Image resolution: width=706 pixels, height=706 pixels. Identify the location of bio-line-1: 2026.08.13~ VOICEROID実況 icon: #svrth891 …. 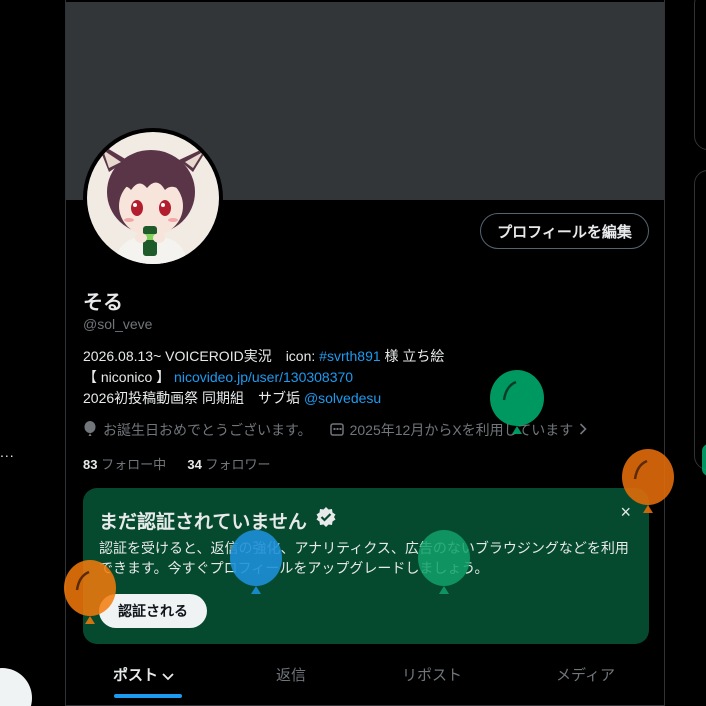
(363, 356).